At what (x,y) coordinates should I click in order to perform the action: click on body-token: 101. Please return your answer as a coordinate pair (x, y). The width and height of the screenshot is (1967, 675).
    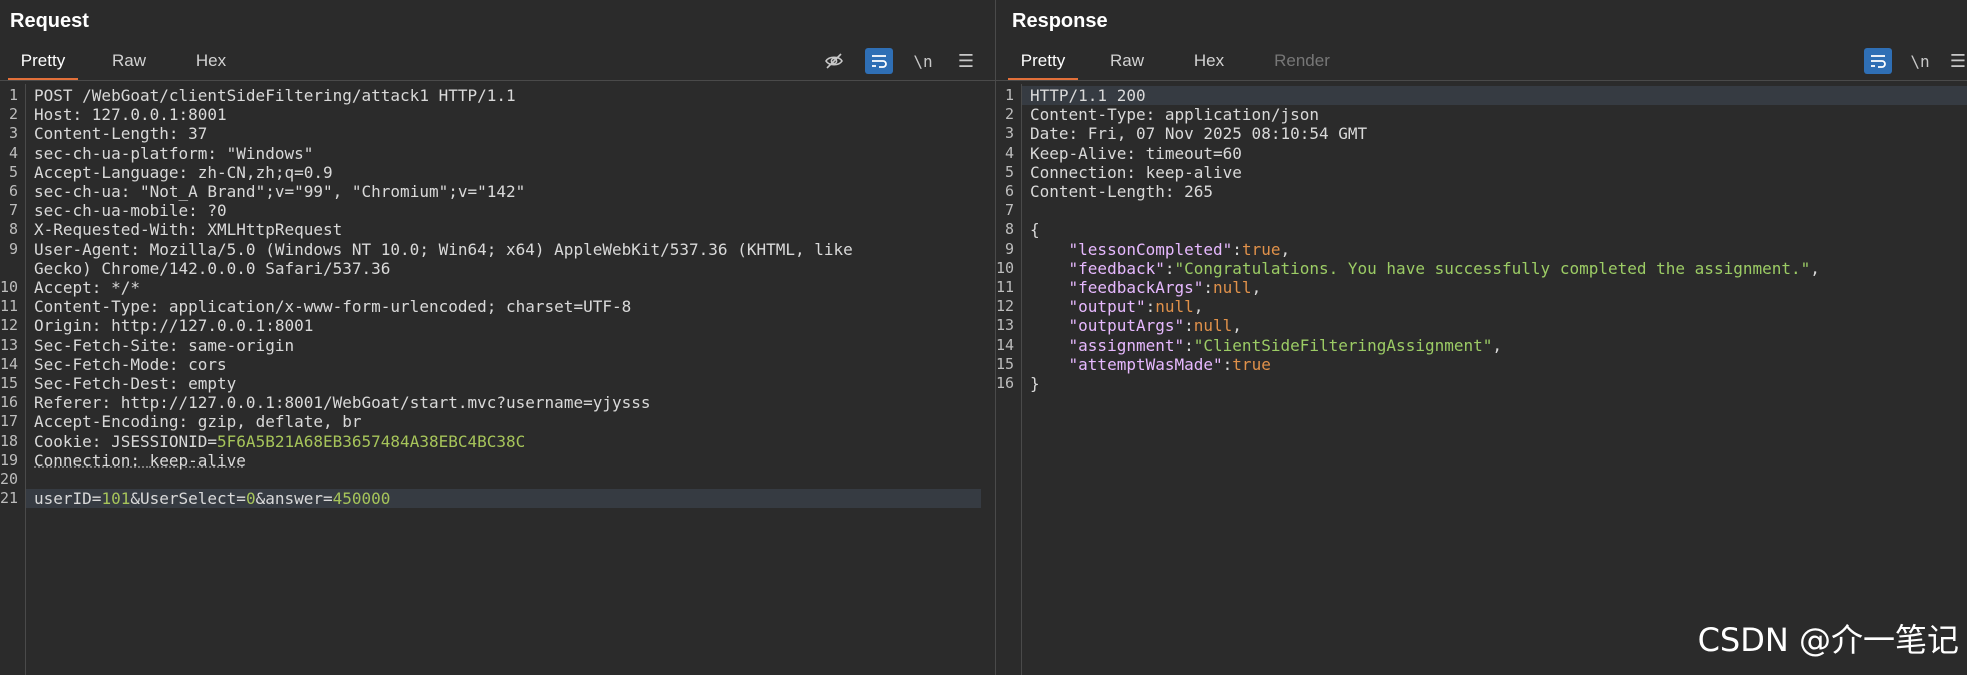
    Looking at the image, I should click on (116, 499).